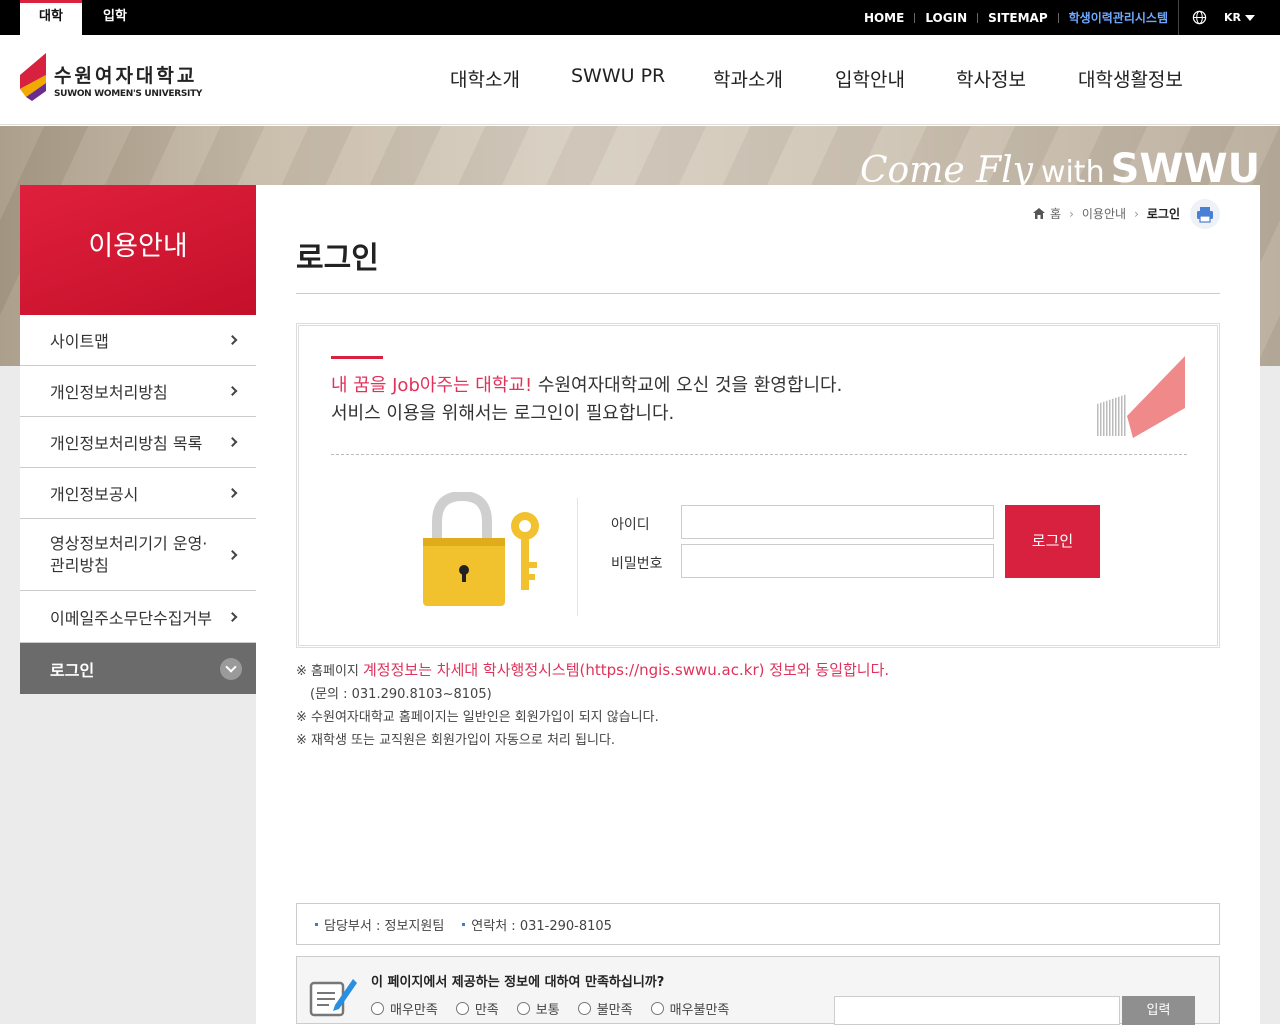 This screenshot has width=1280, height=1025. What do you see at coordinates (94, 494) in the screenshot?
I see `sidebar-item-label: 개인정보공시` at bounding box center [94, 494].